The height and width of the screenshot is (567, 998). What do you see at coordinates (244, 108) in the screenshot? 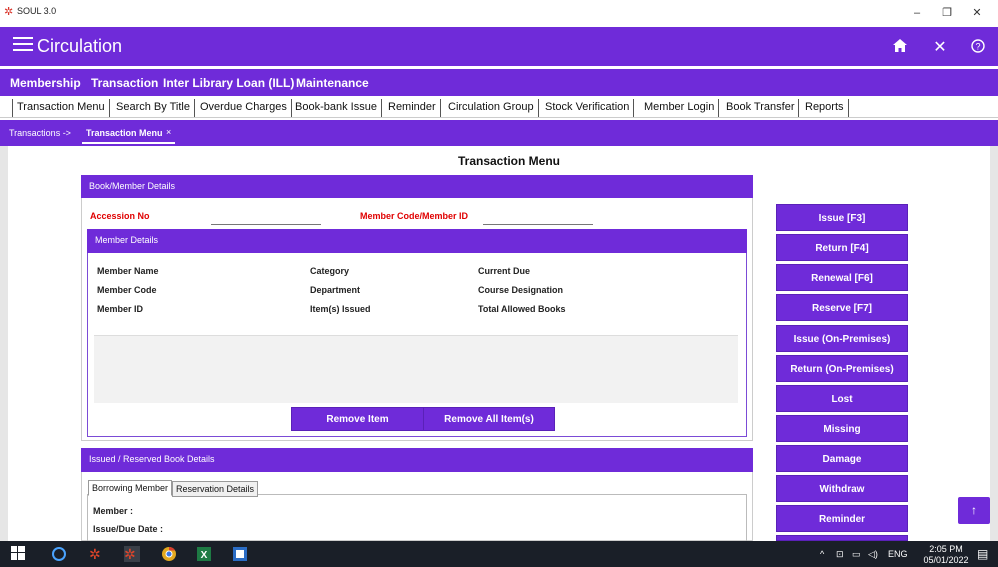
I see `tab-overdue-charges: Overdue Charges` at bounding box center [244, 108].